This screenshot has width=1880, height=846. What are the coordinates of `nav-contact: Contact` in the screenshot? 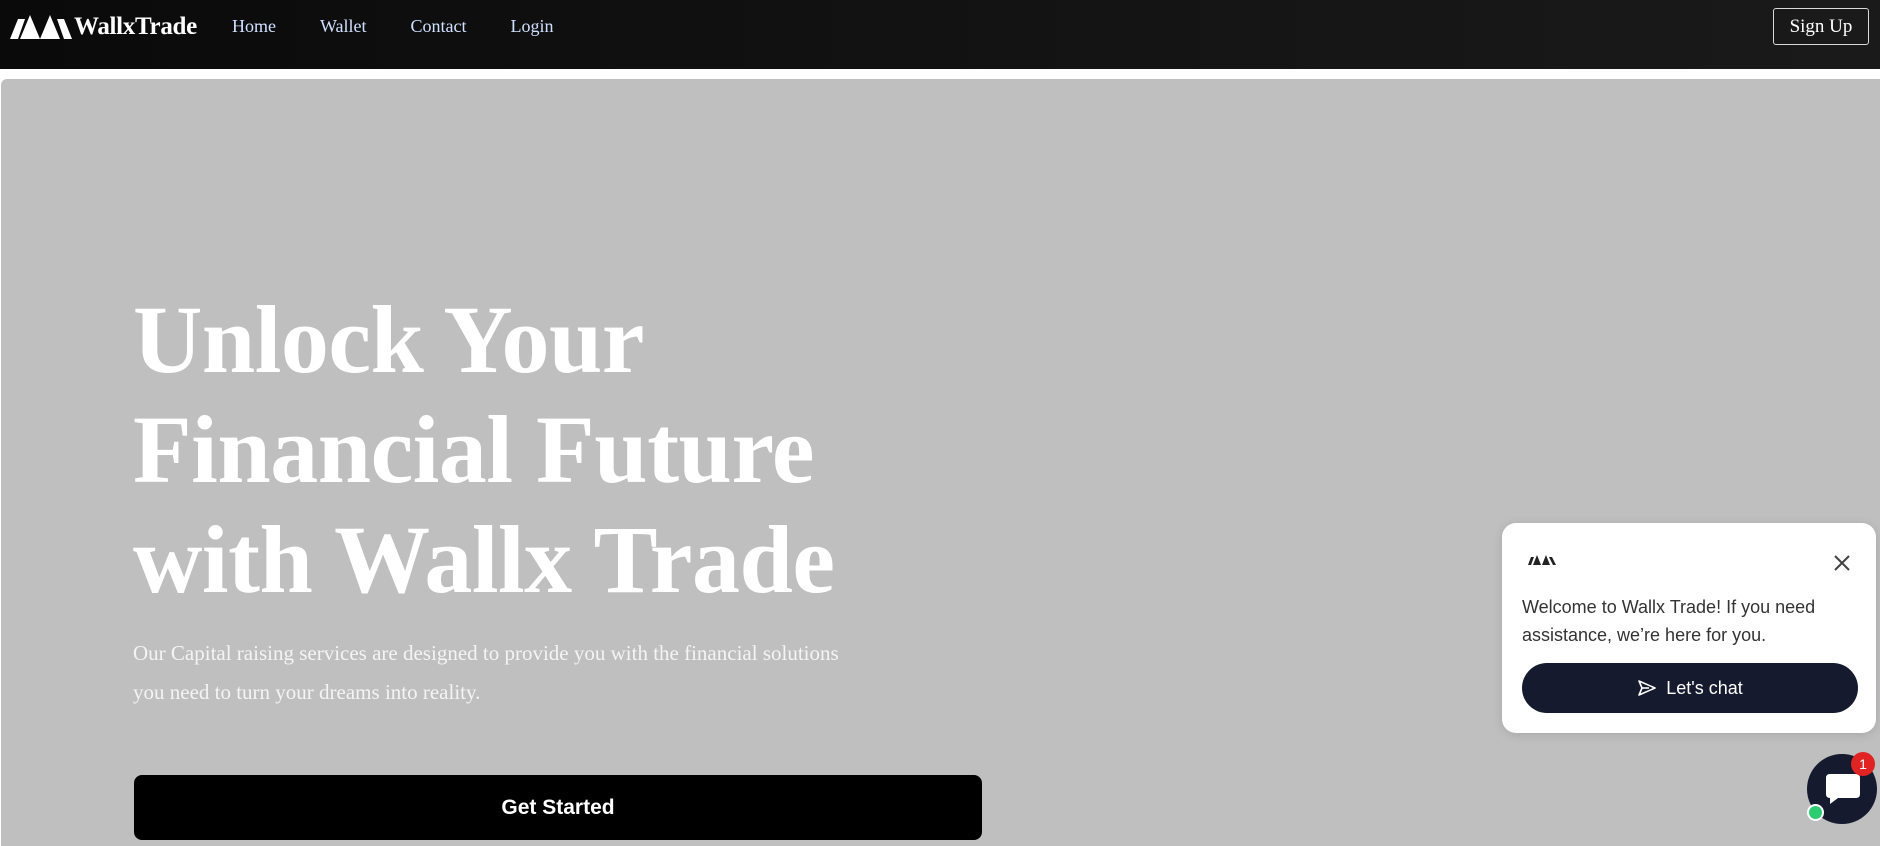 It's located at (439, 26).